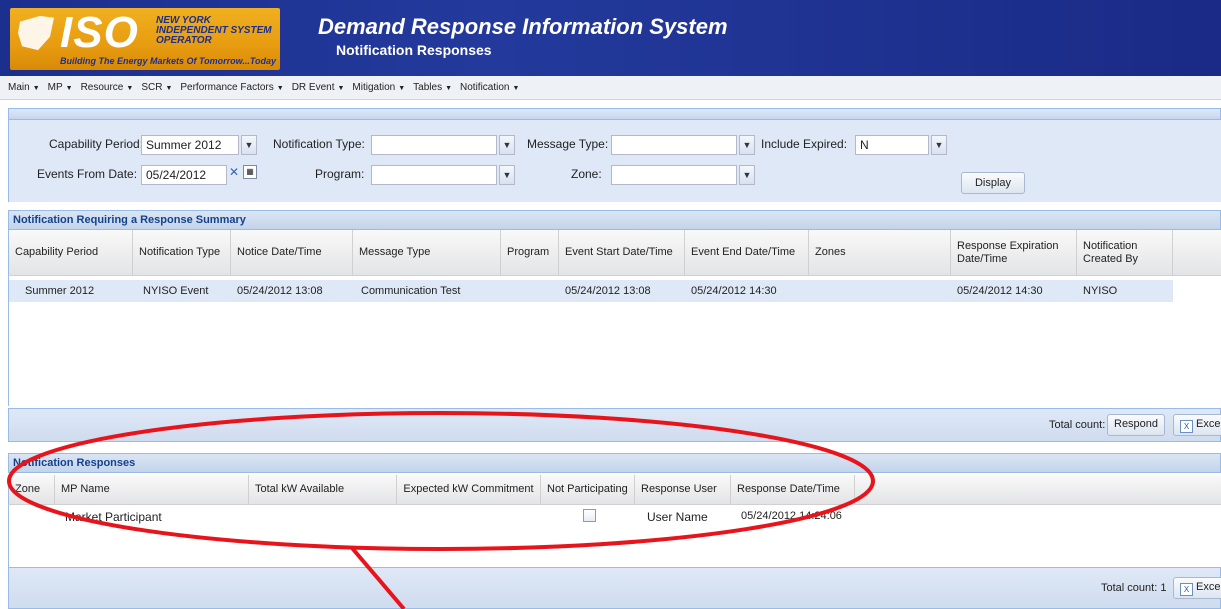 The width and height of the screenshot is (1221, 609). I want to click on events-from-date-input: 05/24/2012, so click(184, 175).